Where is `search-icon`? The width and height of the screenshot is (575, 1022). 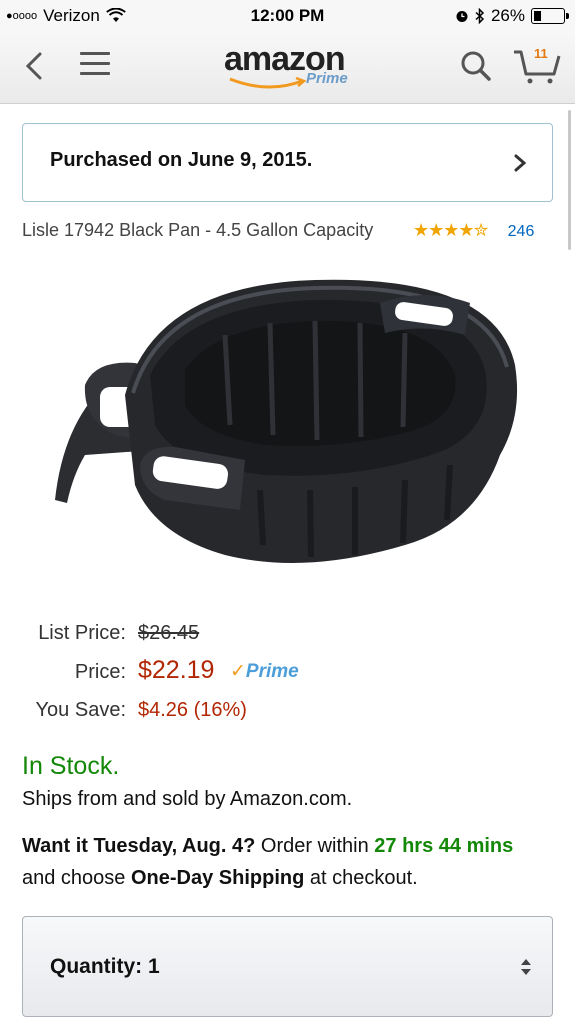 search-icon is located at coordinates (476, 66).